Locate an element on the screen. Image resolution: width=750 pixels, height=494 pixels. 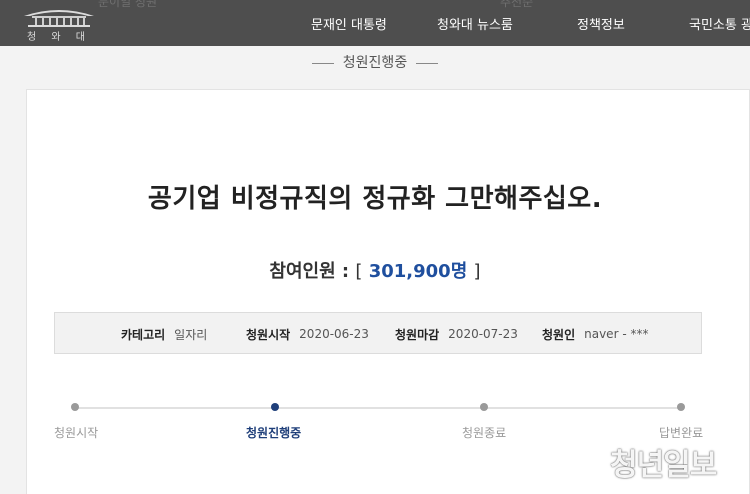
logo-text: 청 와 대 is located at coordinates (59, 37).